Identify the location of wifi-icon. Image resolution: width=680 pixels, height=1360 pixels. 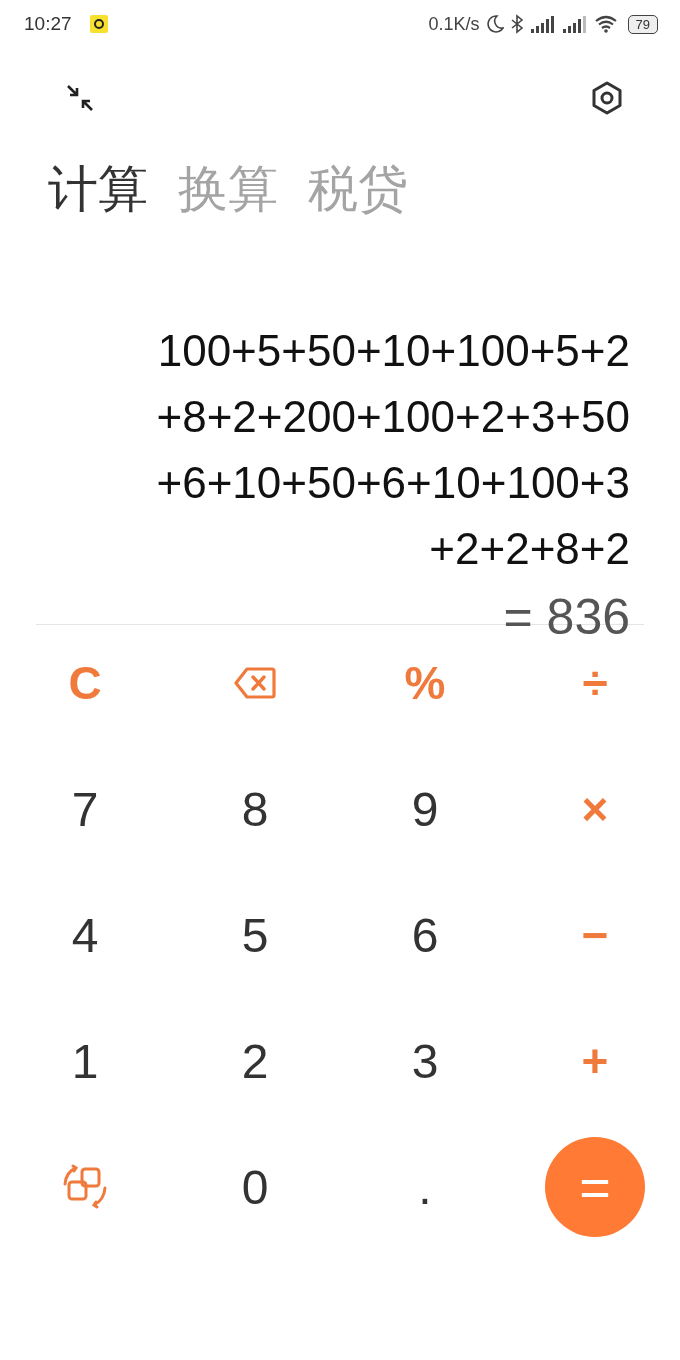
(605, 24).